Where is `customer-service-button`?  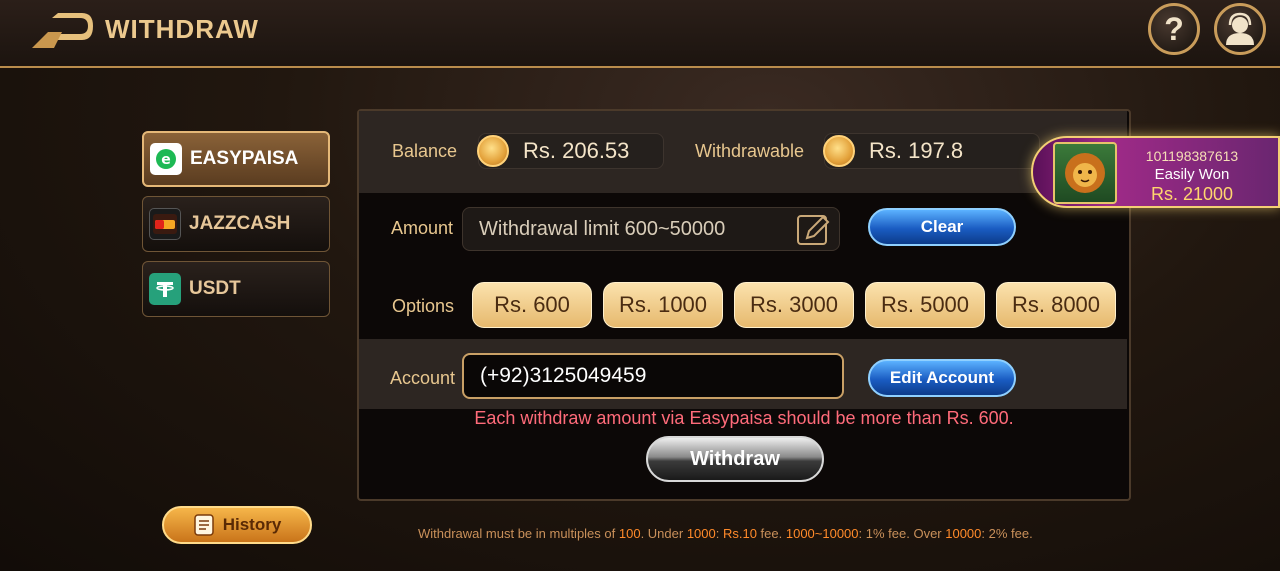
customer-service-button is located at coordinates (1240, 29).